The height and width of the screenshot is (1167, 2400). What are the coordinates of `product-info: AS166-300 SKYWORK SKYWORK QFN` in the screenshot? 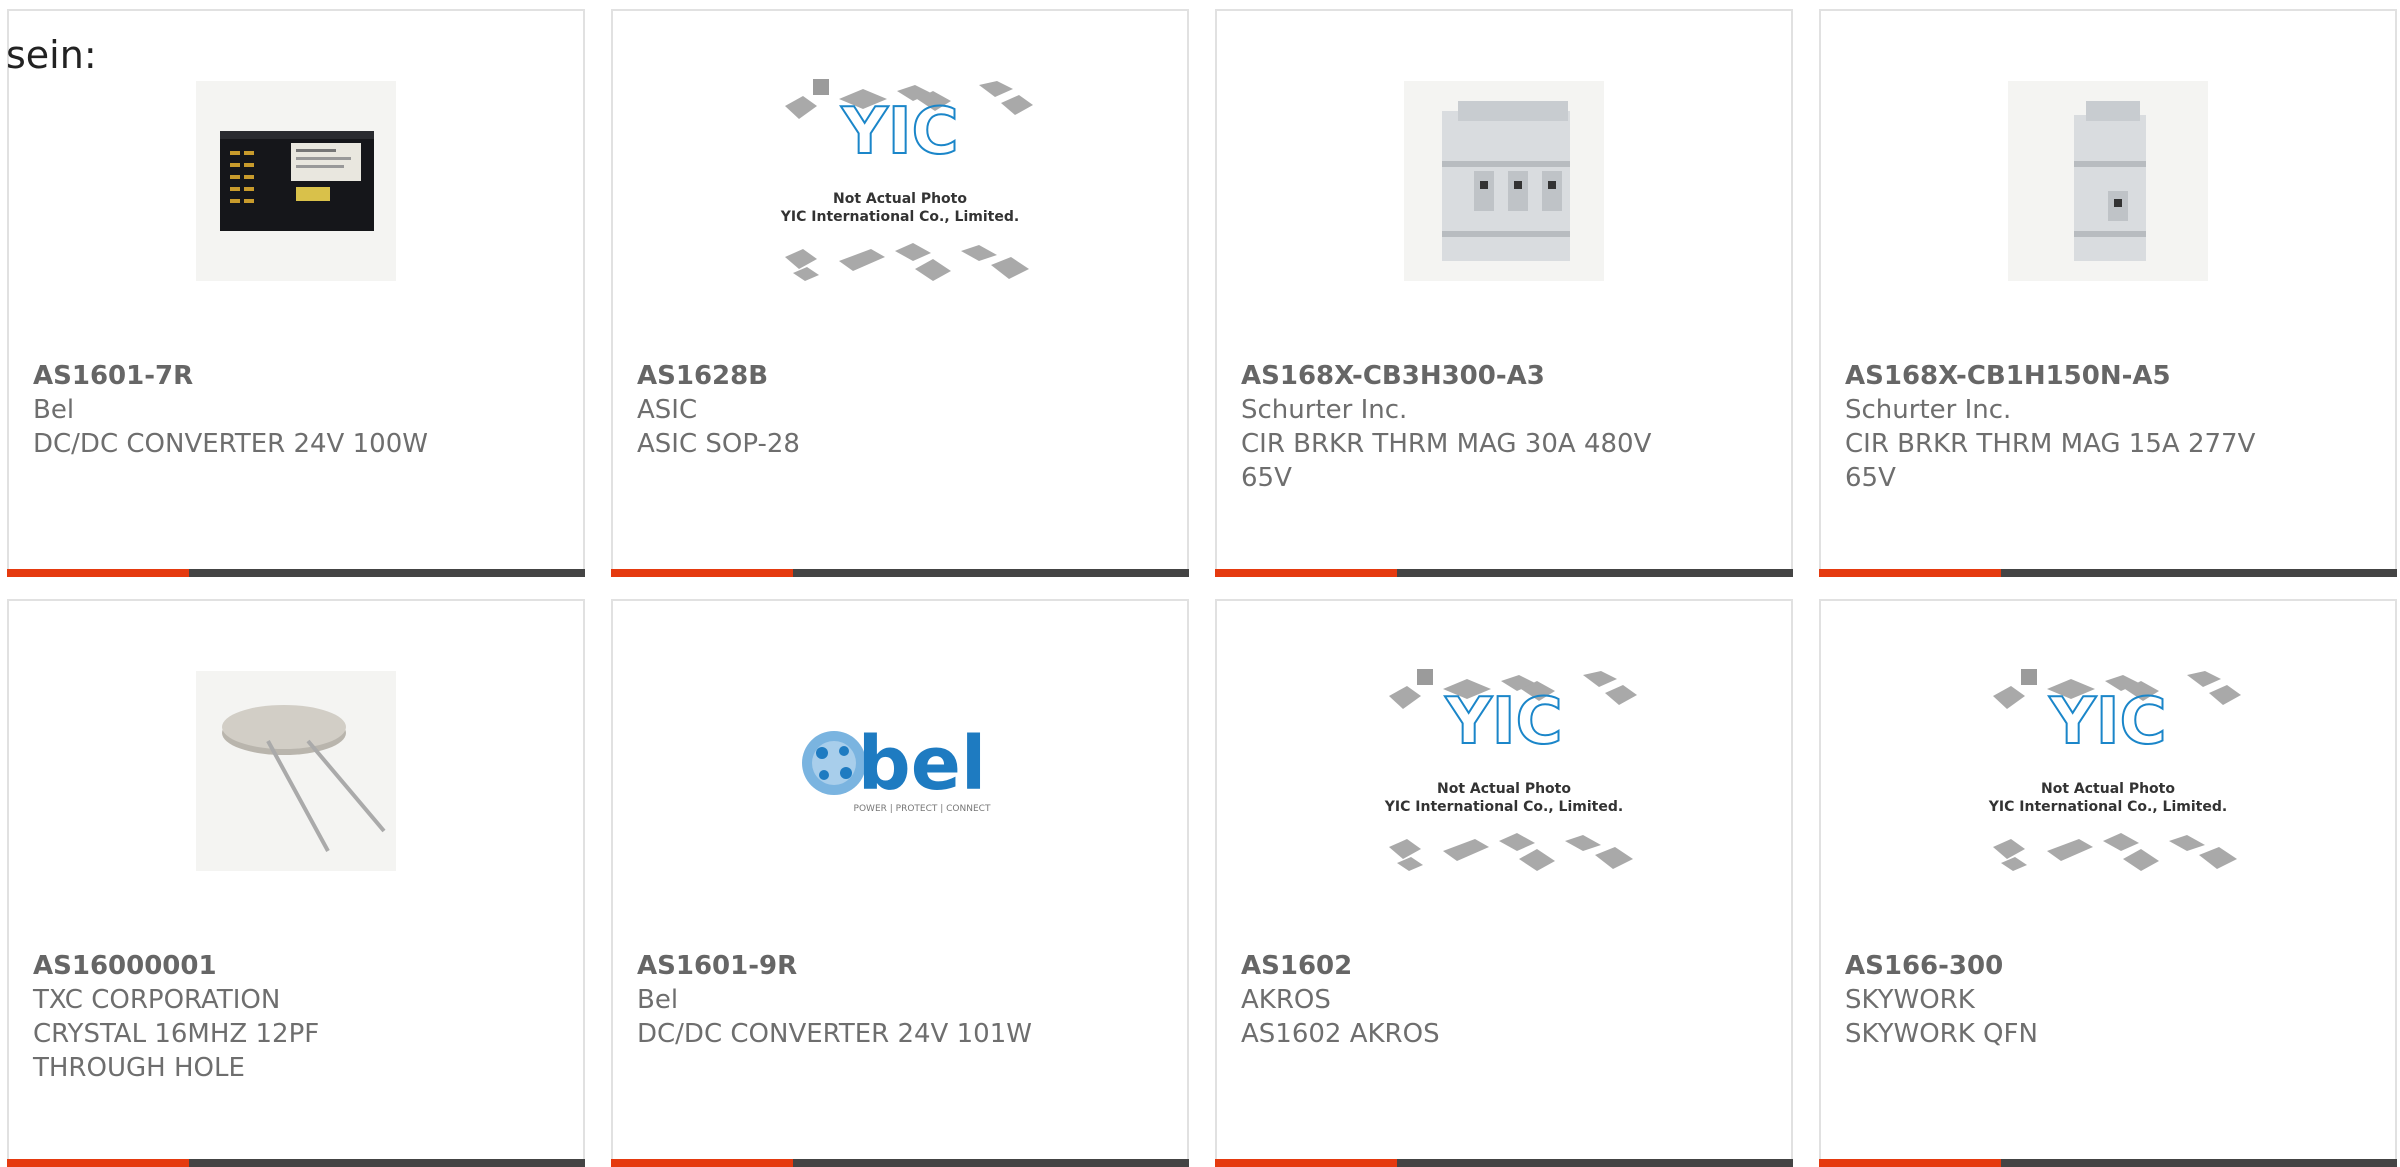 It's located at (2108, 1000).